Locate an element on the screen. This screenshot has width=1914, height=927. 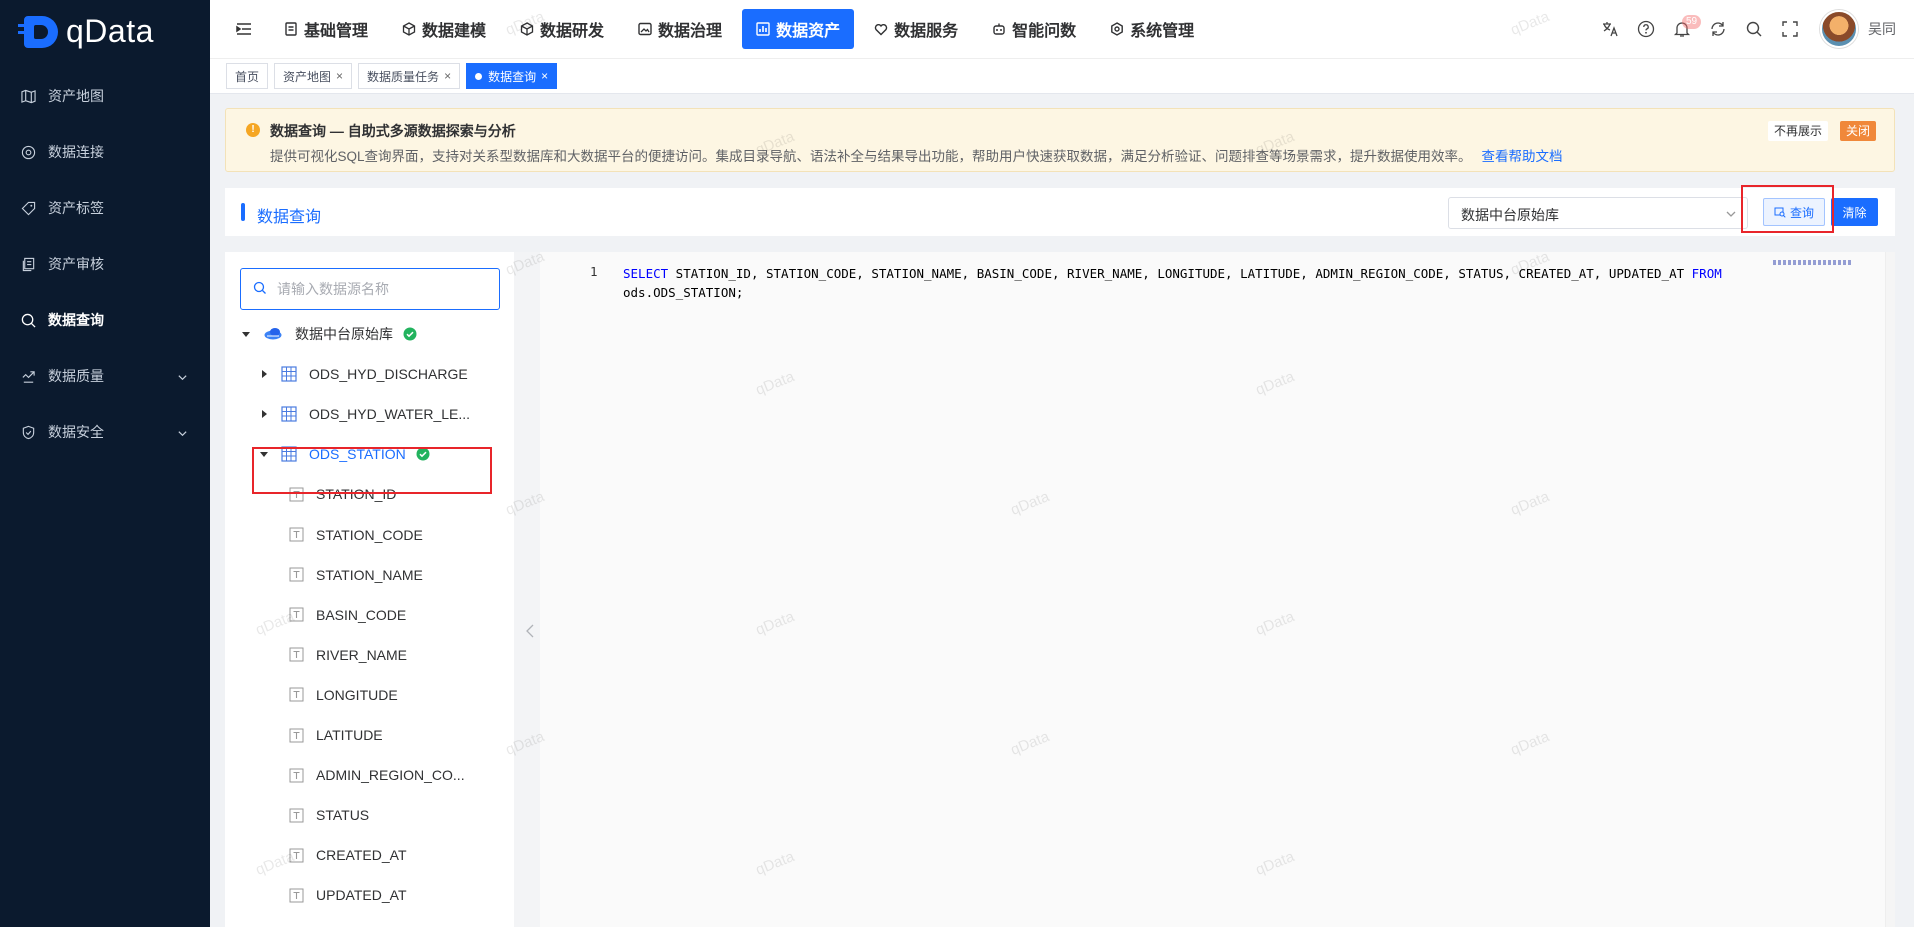
clear-button: 清除 is located at coordinates (1854, 212).